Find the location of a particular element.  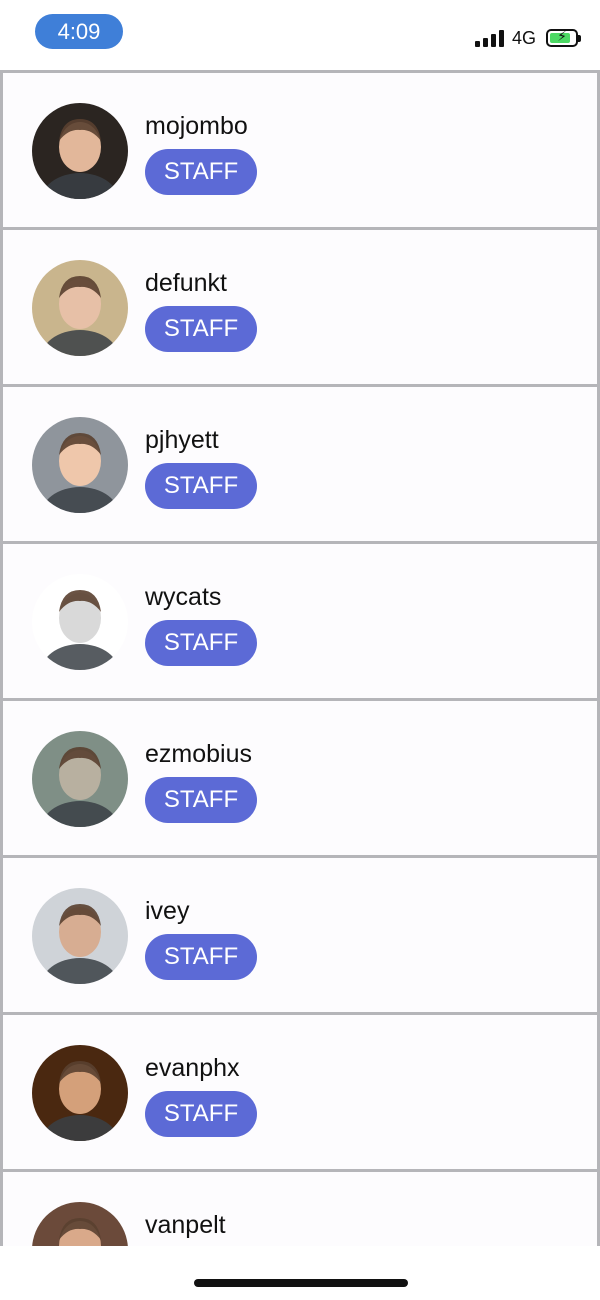

user-login: wycats is located at coordinates (183, 597).